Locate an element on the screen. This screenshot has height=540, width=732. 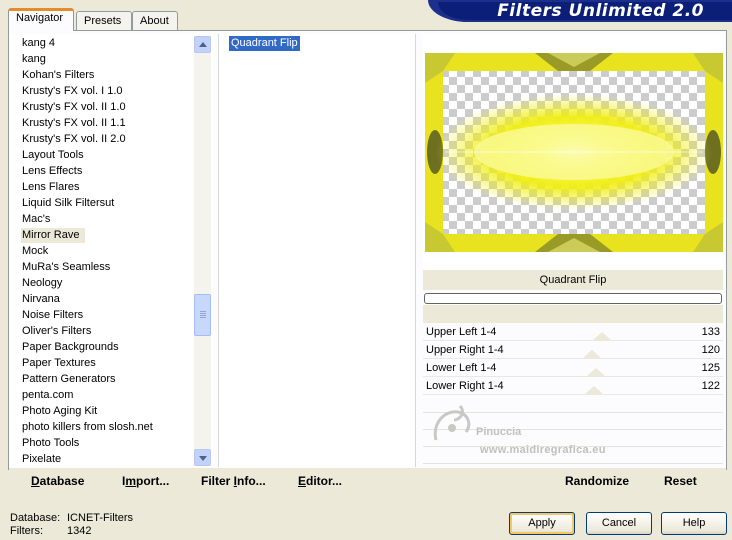
watermark-url: www.maidiregrafica.eu is located at coordinates (543, 450).